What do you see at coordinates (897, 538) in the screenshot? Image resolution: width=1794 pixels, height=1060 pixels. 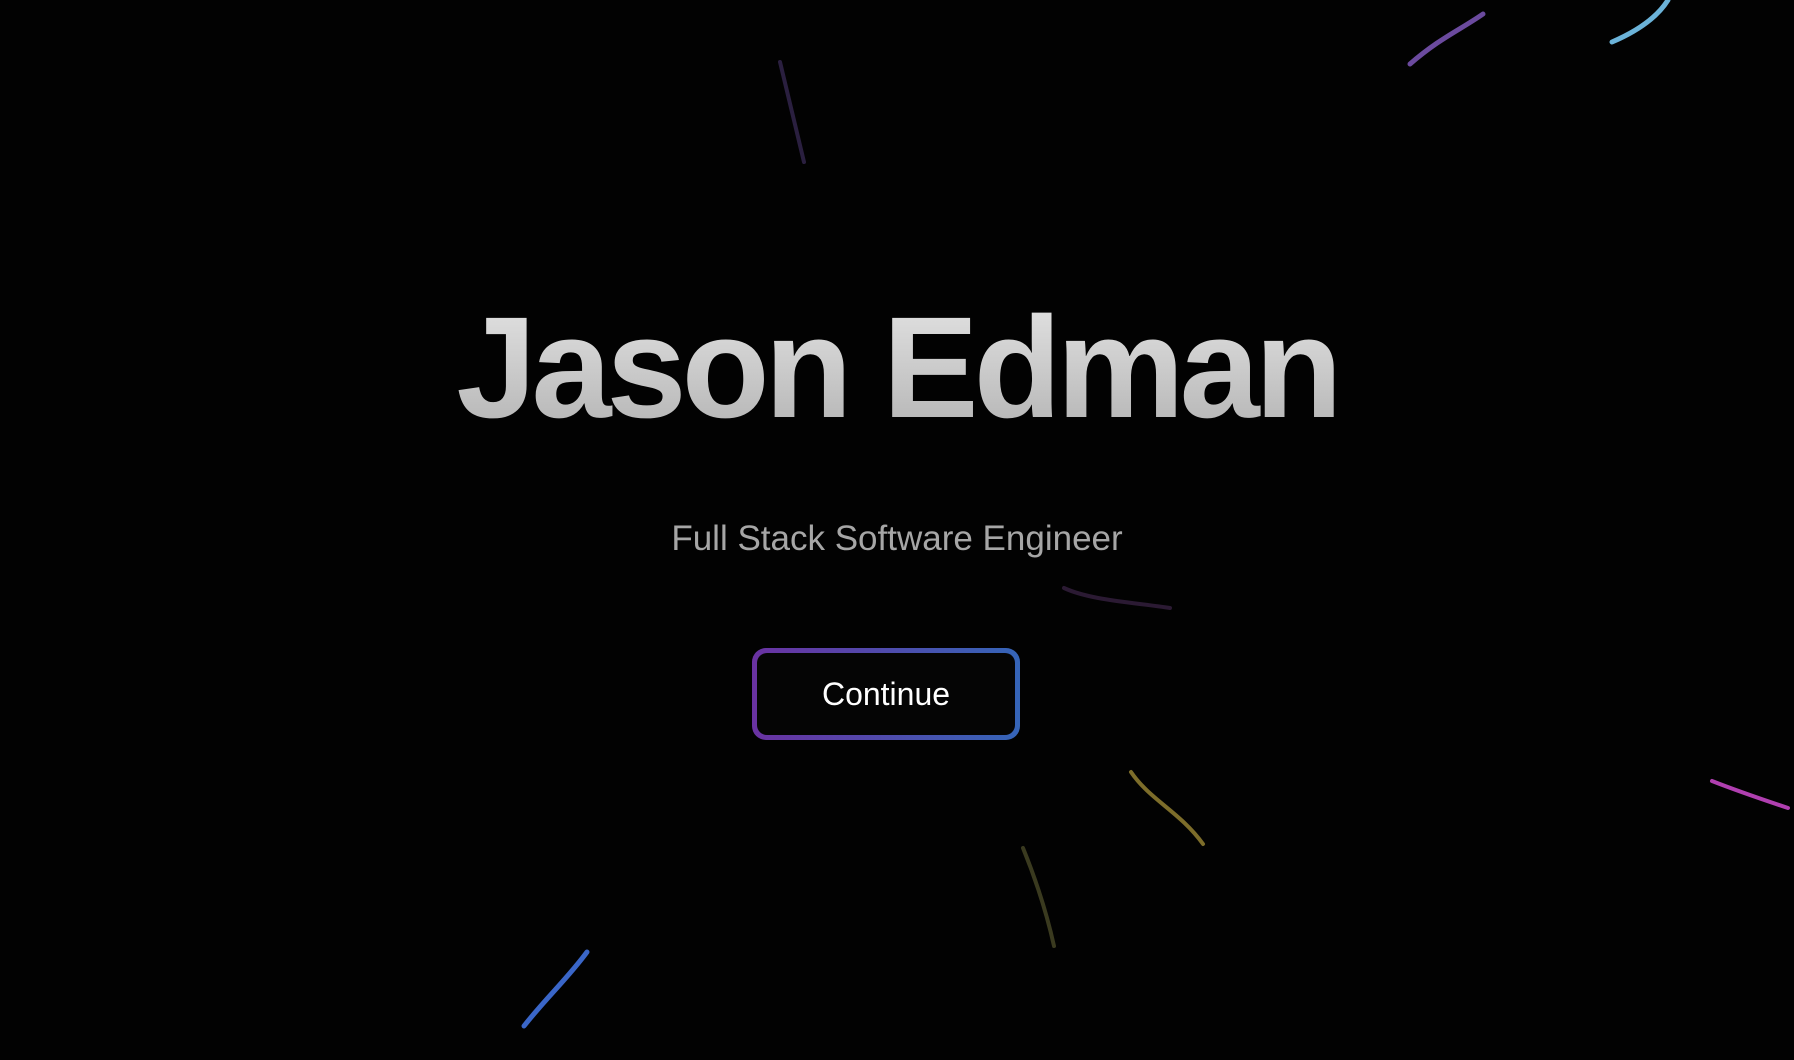 I see `hero-subtitle: Full Stack Software Engineer` at bounding box center [897, 538].